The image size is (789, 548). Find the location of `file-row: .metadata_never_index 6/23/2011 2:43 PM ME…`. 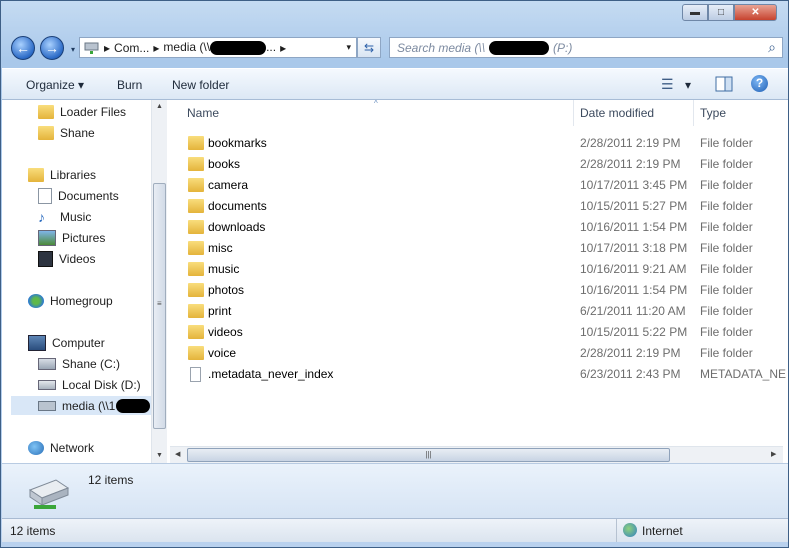

file-row: .metadata_never_index 6/23/2011 2:43 PM ME… is located at coordinates (478, 373).